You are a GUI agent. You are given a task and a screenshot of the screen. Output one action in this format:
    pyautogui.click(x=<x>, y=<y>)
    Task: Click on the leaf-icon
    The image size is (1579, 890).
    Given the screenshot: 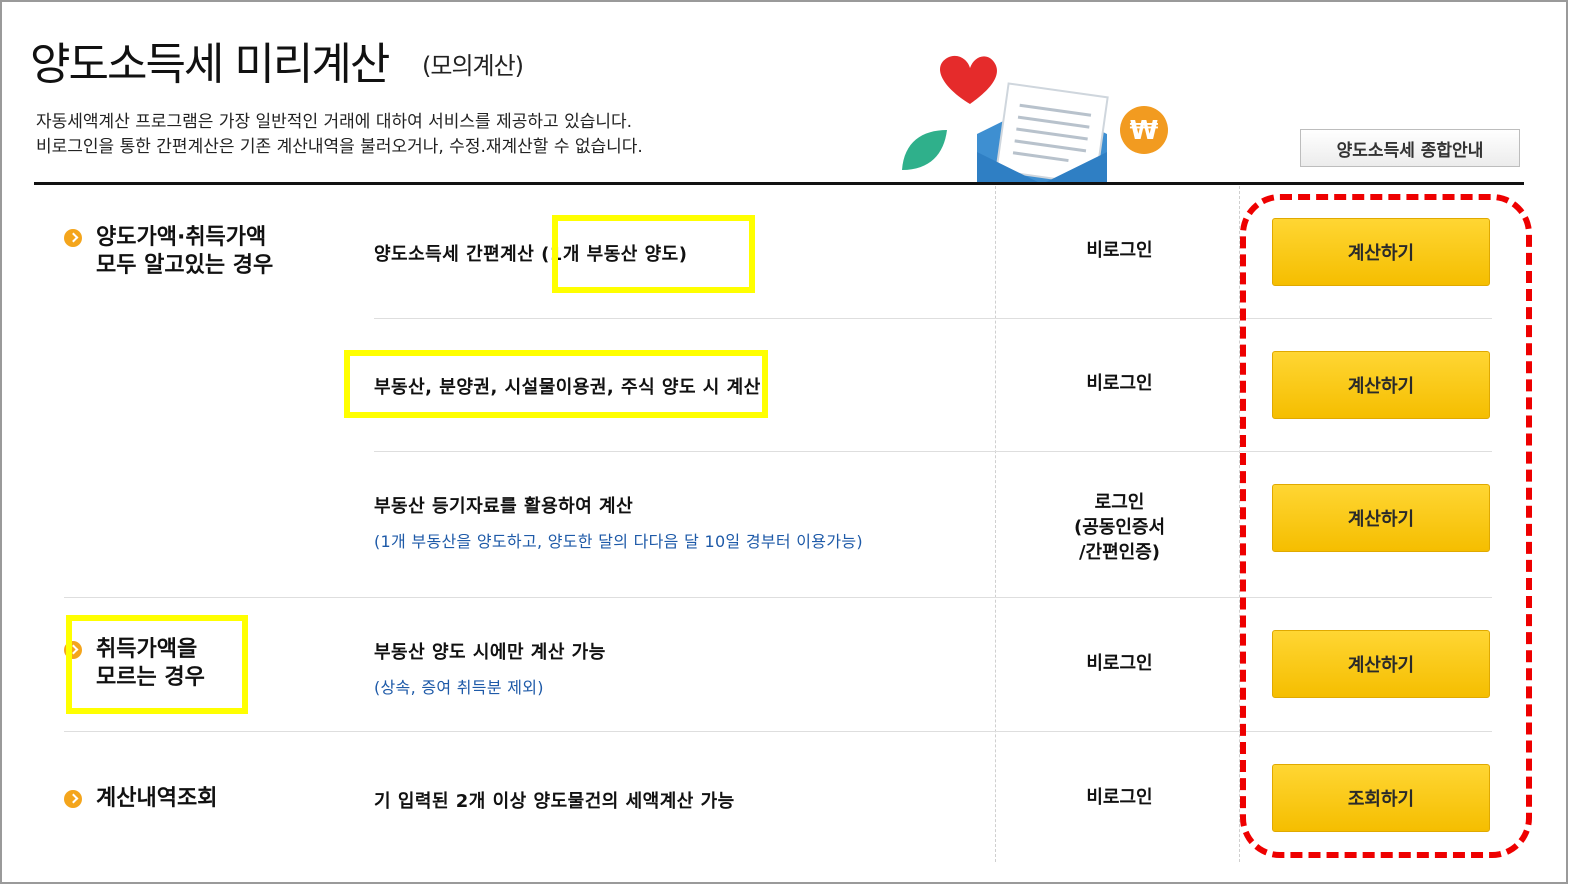 What is the action you would take?
    pyautogui.click(x=924, y=150)
    